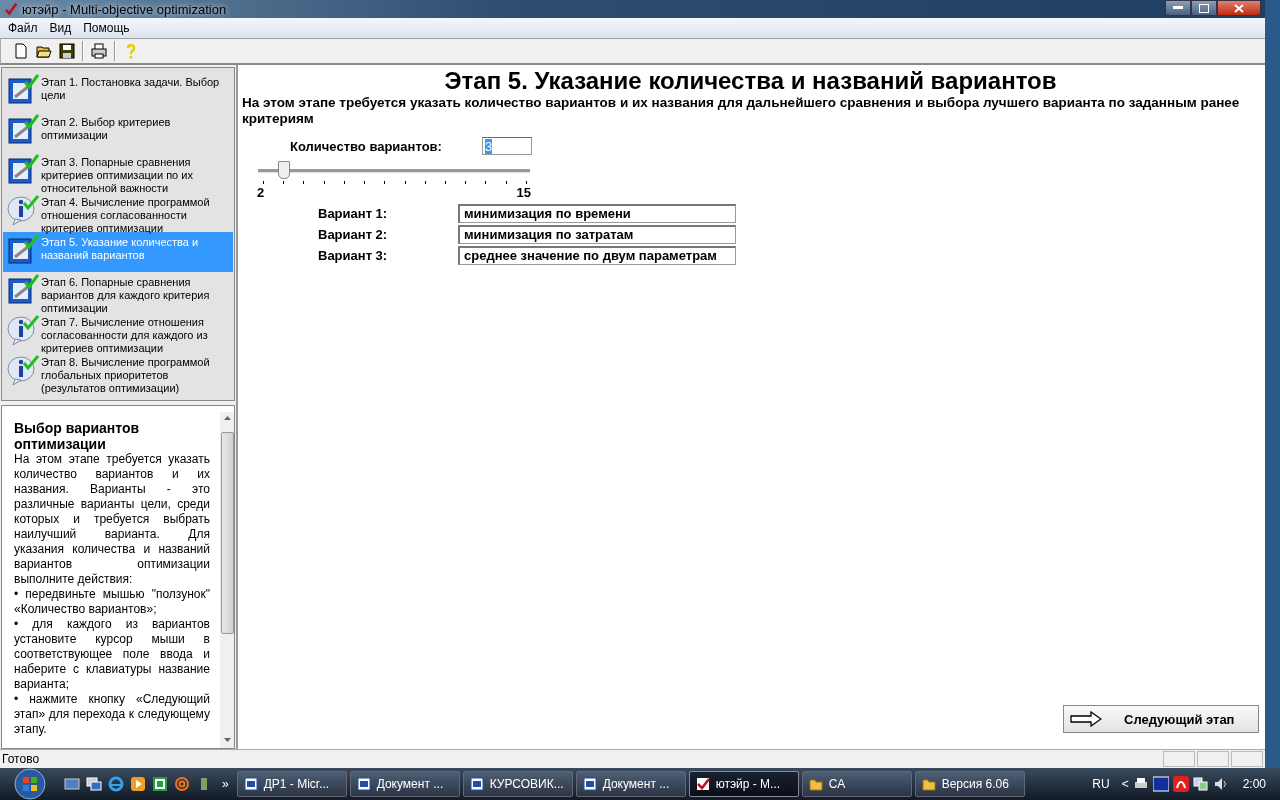 This screenshot has width=1280, height=800. Describe the element at coordinates (182, 784) in the screenshot. I see `email-icon` at that location.